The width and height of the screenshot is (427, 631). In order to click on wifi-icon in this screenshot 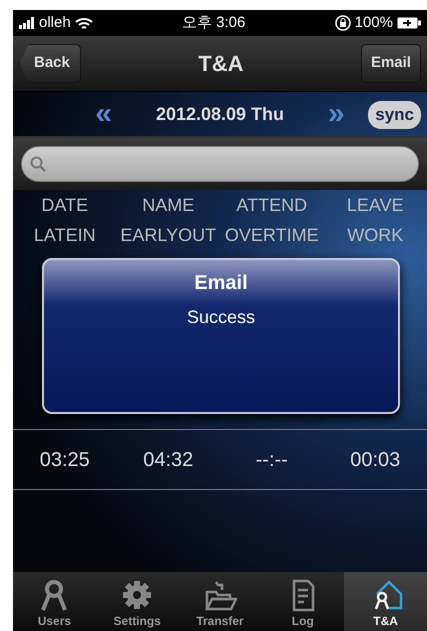, I will do `click(83, 23)`.